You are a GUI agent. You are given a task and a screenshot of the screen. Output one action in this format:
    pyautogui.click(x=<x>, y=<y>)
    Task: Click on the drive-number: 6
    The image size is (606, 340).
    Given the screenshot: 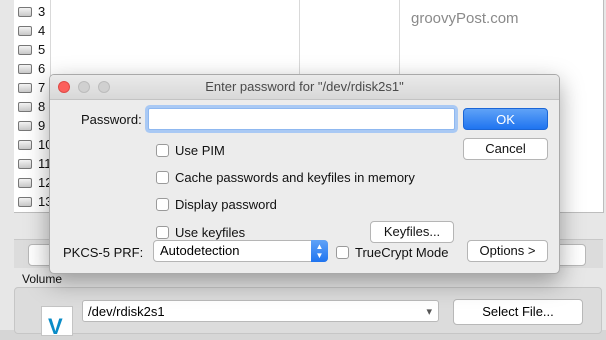 What is the action you would take?
    pyautogui.click(x=42, y=68)
    